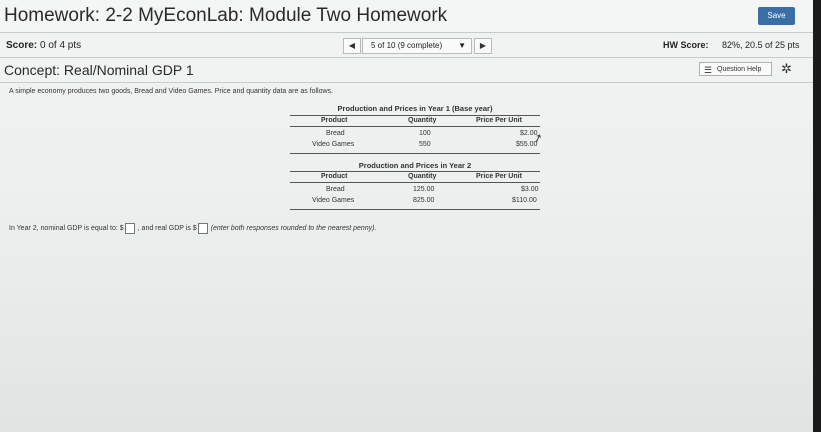 The width and height of the screenshot is (821, 432). I want to click on table-cell: 550, so click(425, 144).